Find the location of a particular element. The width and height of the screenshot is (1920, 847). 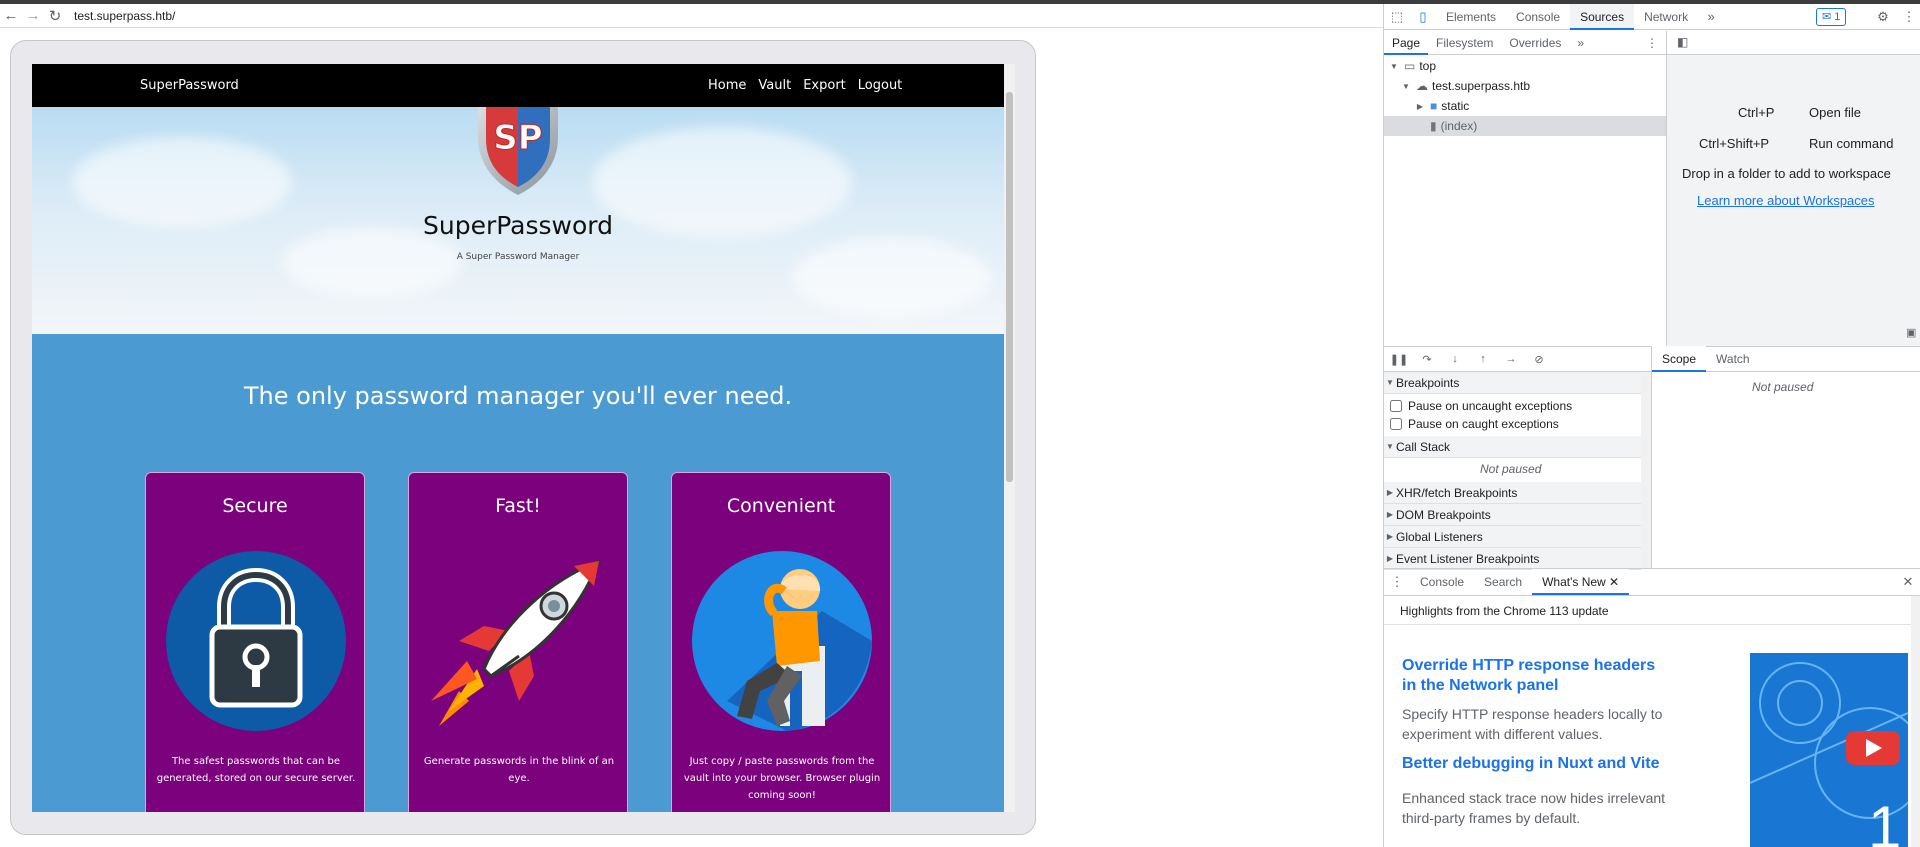

nav-vault: Vault is located at coordinates (774, 85).